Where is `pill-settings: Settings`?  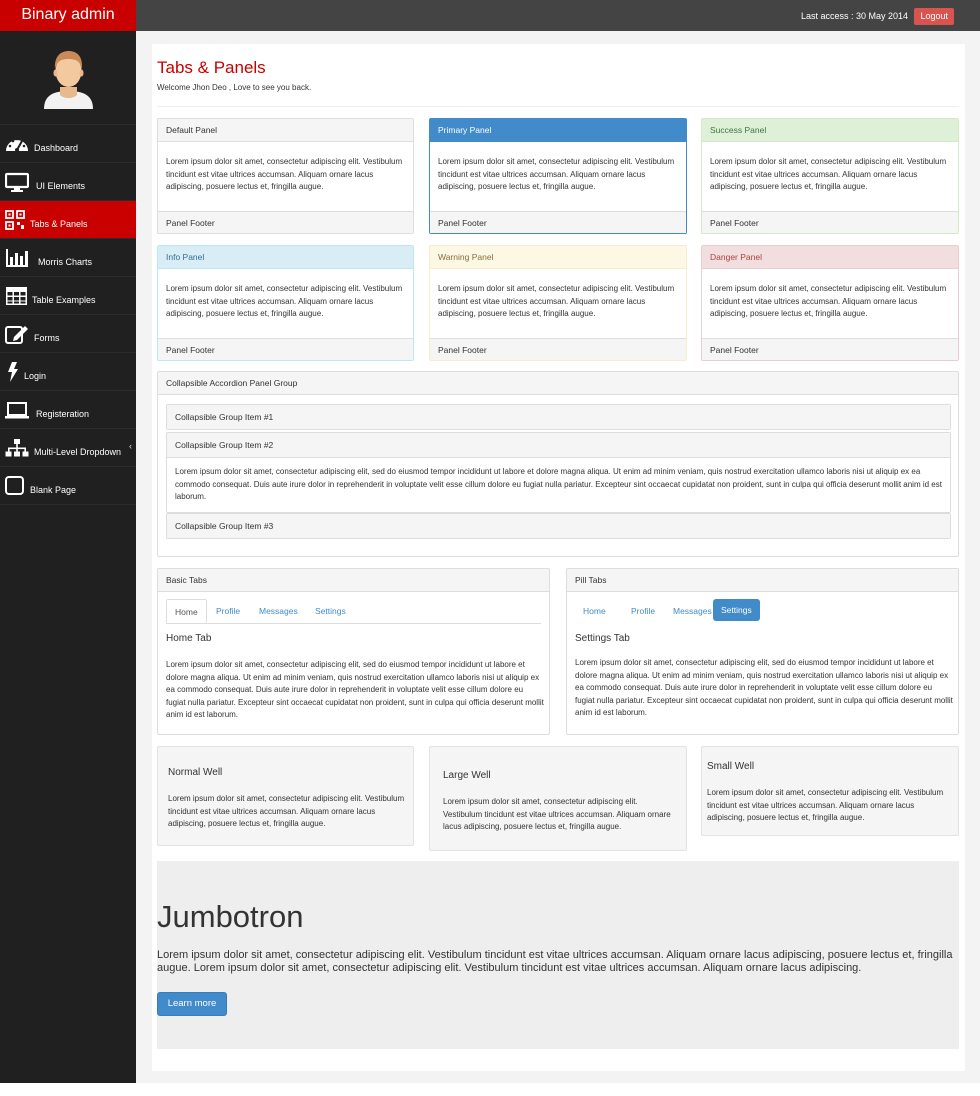
pill-settings: Settings is located at coordinates (736, 610).